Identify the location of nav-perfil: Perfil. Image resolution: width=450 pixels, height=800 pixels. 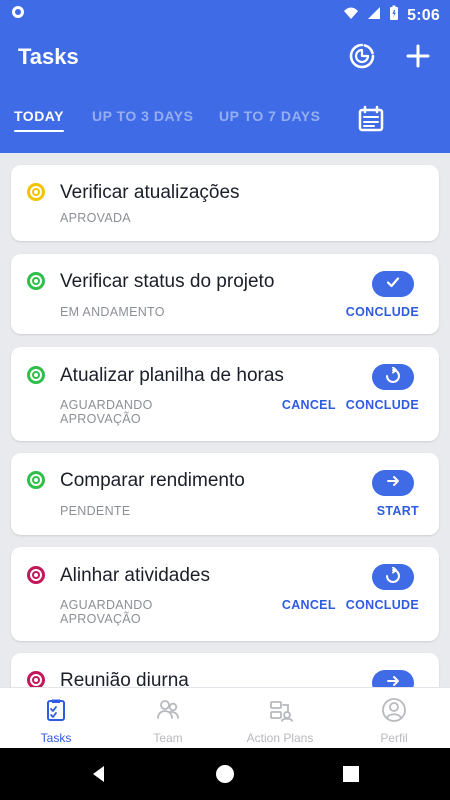
(394, 718).